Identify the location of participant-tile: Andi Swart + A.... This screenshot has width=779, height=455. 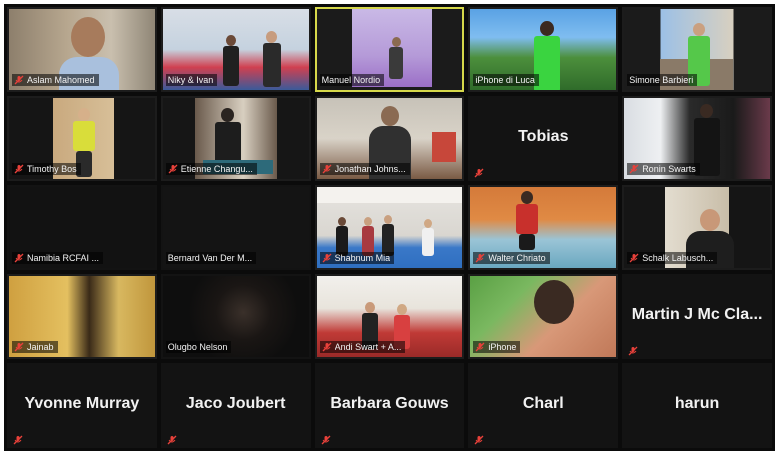
(389, 316).